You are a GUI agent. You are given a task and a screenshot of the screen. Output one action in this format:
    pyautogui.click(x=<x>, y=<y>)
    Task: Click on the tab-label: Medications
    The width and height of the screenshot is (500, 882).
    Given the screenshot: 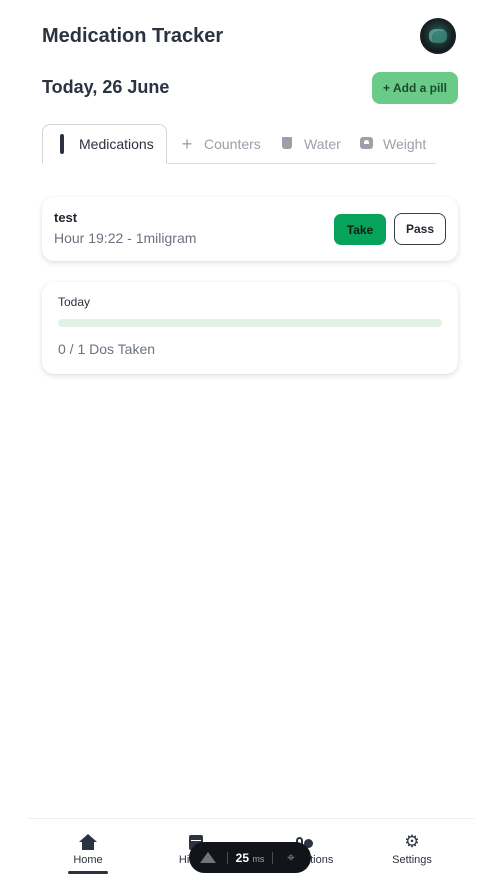 What is the action you would take?
    pyautogui.click(x=116, y=144)
    